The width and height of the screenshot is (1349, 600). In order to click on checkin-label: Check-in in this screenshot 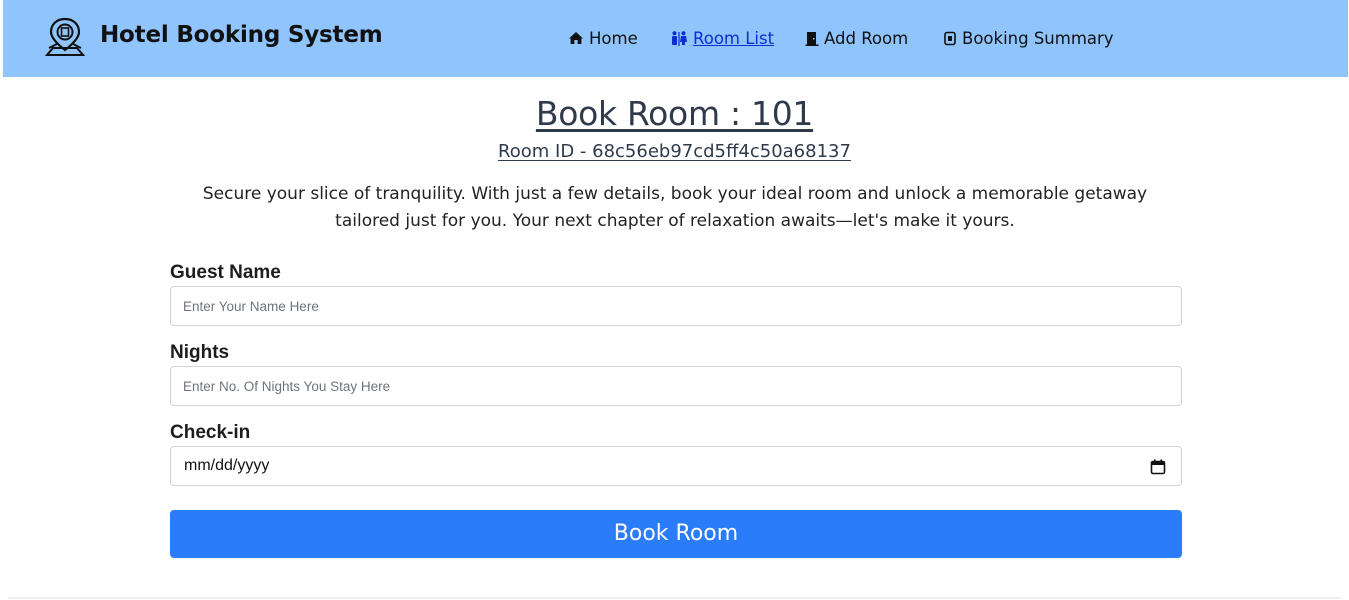, I will do `click(210, 432)`.